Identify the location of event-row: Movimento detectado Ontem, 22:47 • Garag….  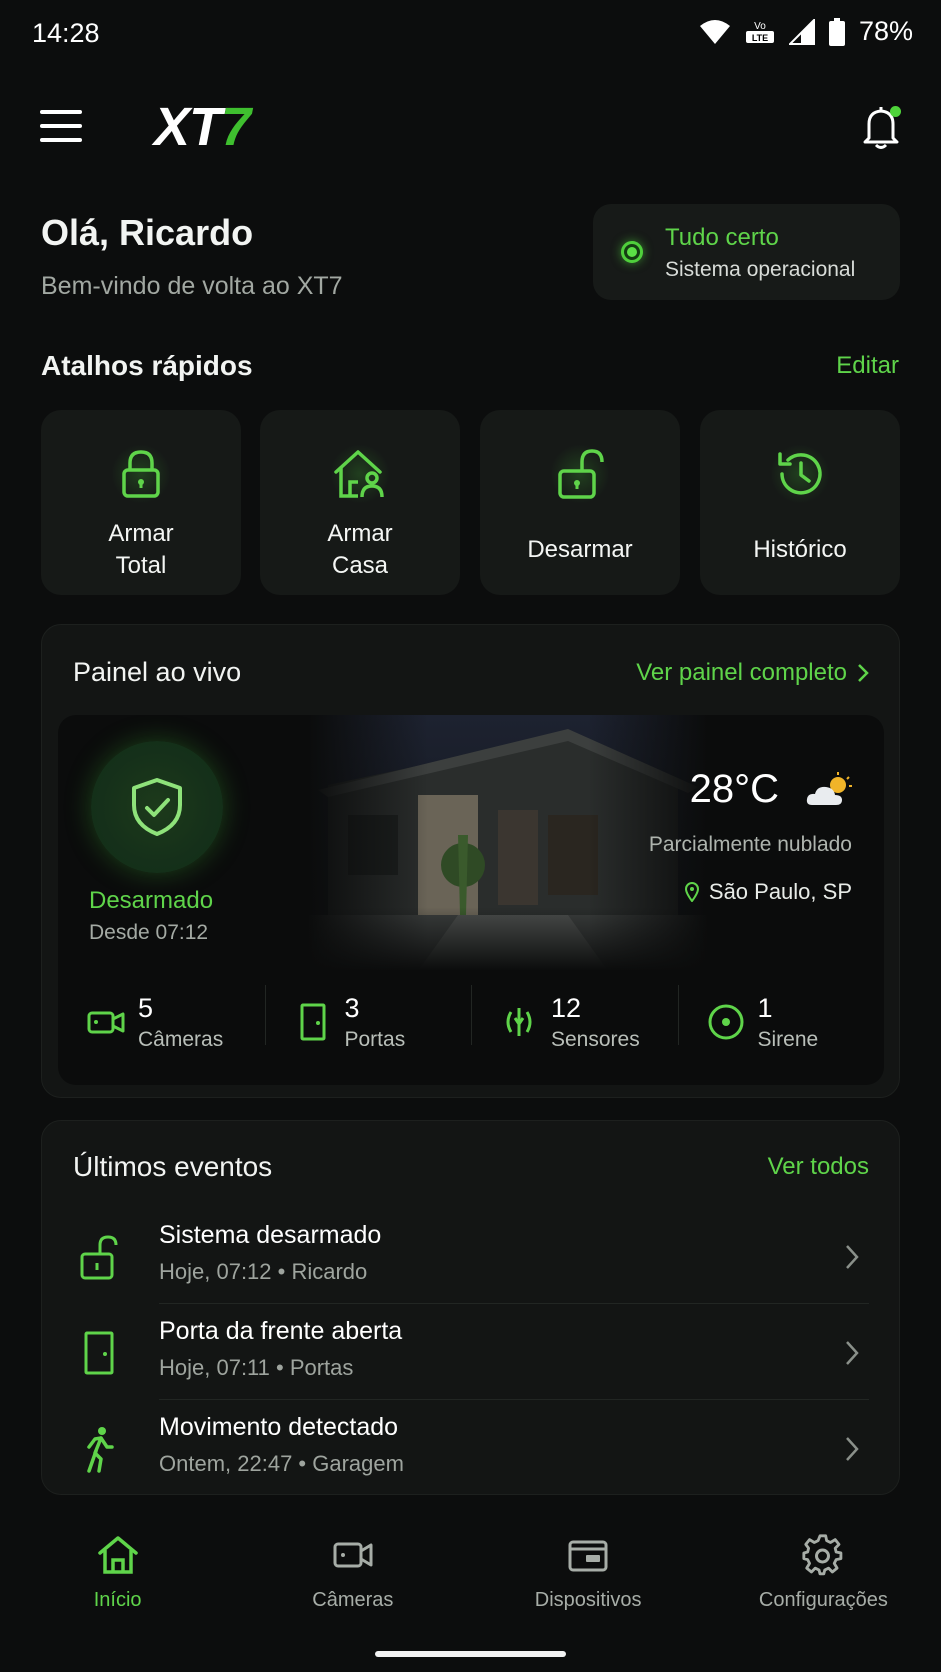
(471, 1449).